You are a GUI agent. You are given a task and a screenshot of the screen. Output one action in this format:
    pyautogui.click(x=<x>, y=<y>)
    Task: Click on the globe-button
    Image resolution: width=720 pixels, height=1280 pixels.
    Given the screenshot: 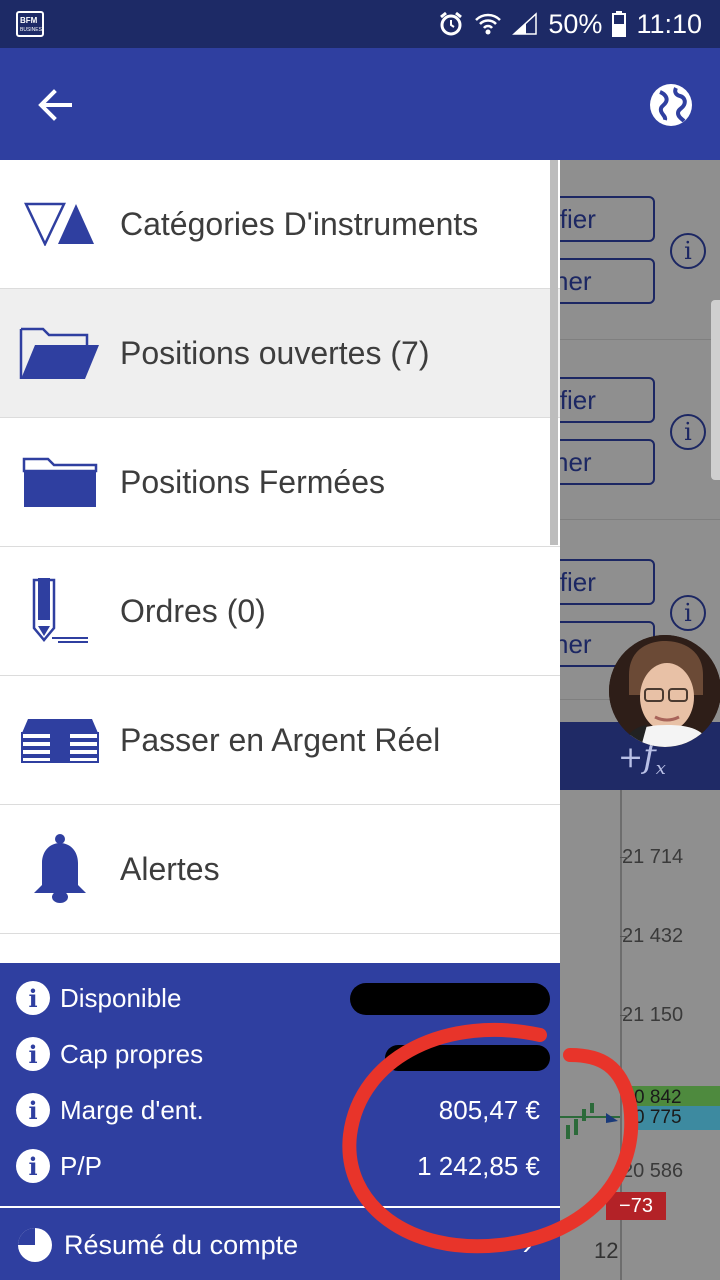 What is the action you would take?
    pyautogui.click(x=671, y=105)
    